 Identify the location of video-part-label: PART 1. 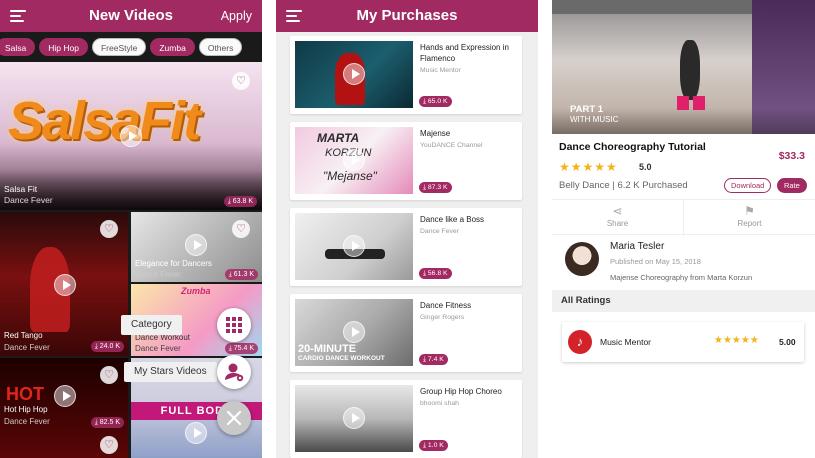
(587, 109).